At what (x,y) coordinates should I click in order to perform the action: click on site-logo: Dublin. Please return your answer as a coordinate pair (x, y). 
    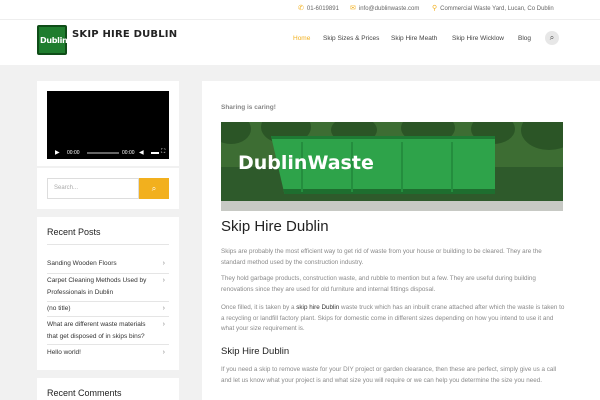
    Looking at the image, I should click on (52, 40).